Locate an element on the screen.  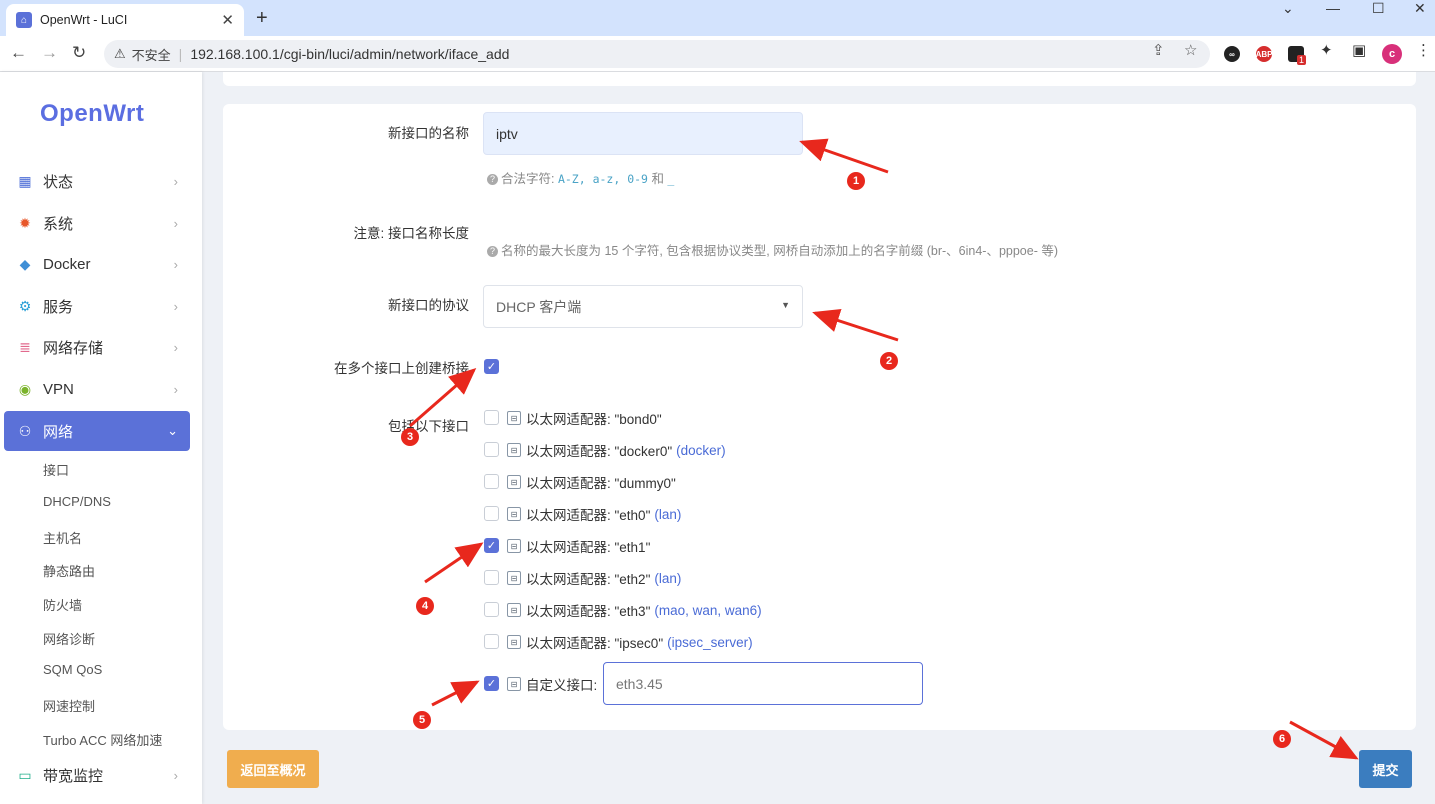
name-label: 新接口的名称 is located at coordinates (428, 133).